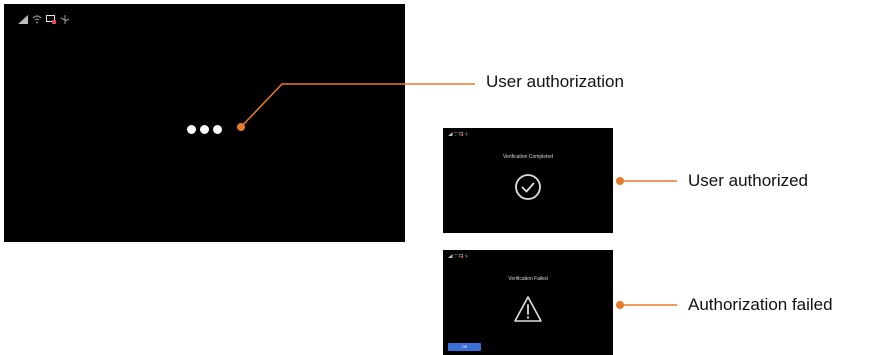 The height and width of the screenshot is (355, 880). I want to click on callout-user-authorized: User authorized, so click(748, 180).